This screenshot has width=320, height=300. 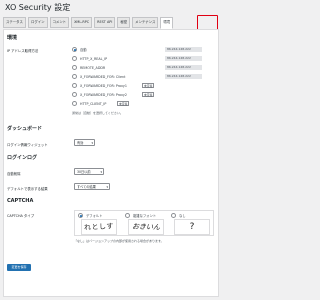 I want to click on select-value: すべての結果, so click(x=86, y=187).